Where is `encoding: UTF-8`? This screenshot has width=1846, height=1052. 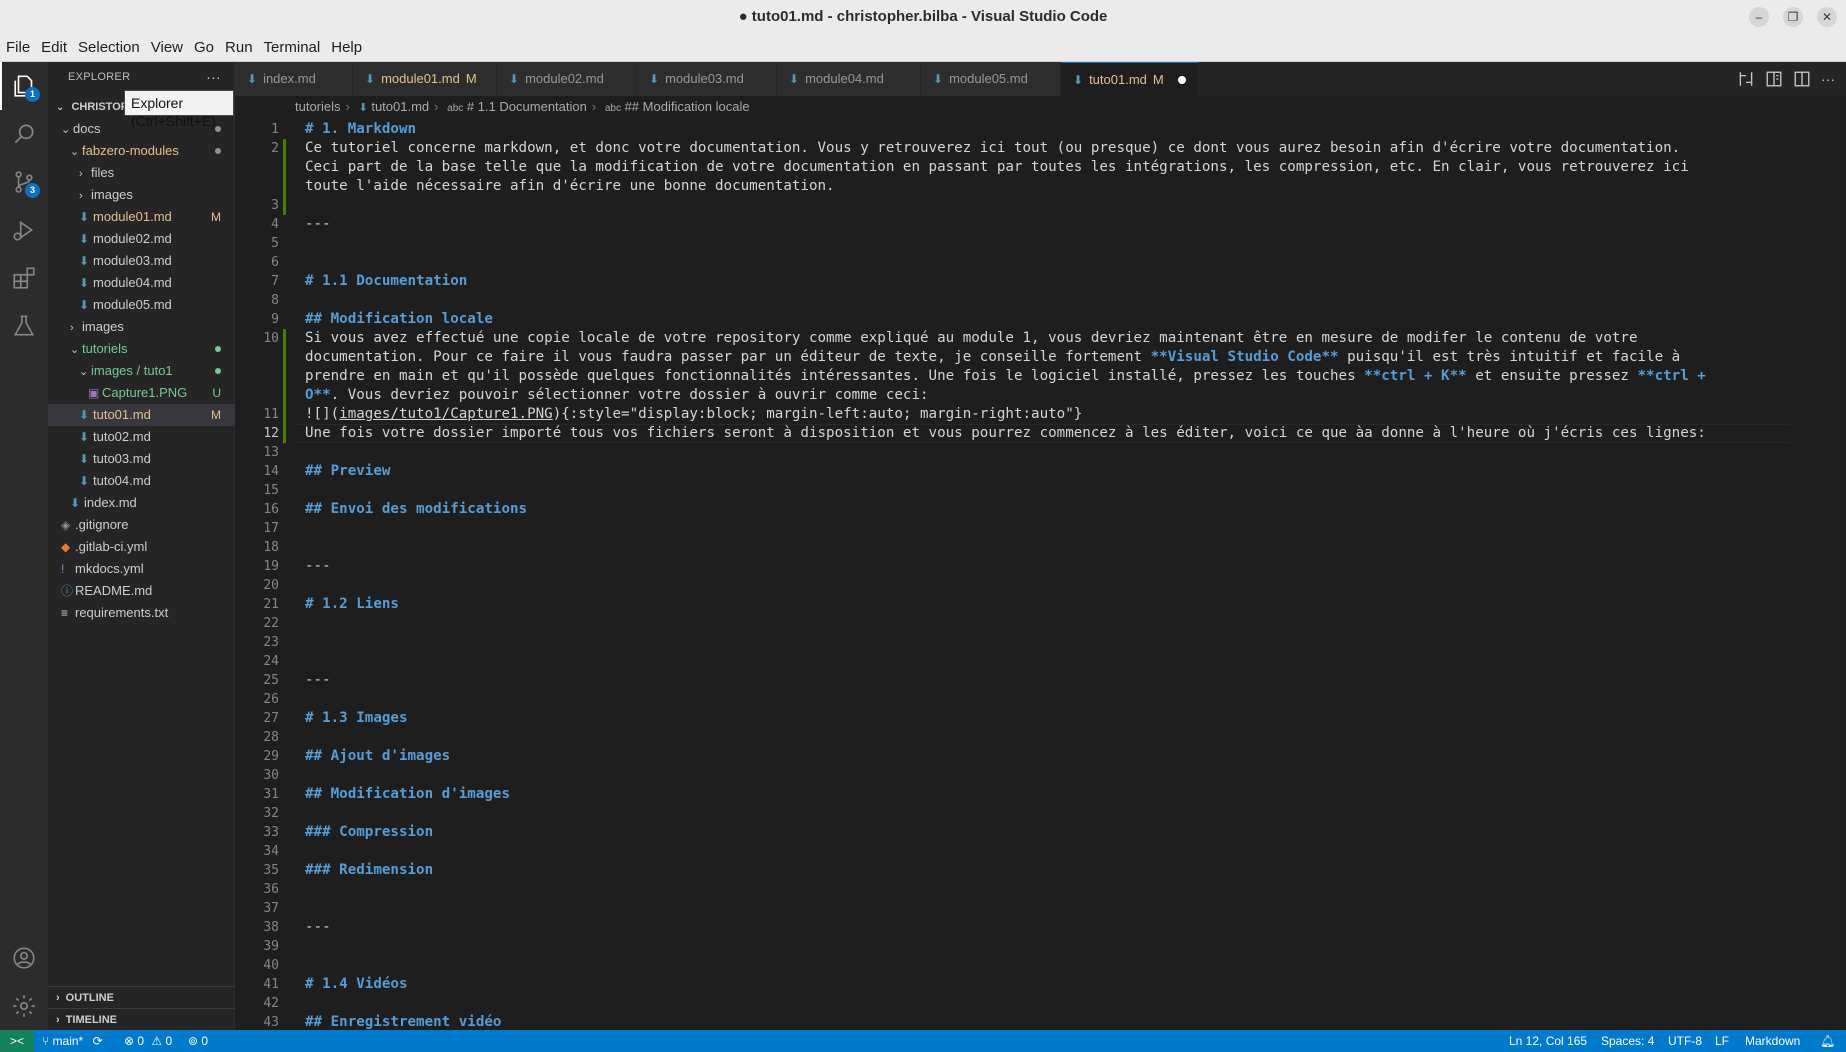
encoding: UTF-8 is located at coordinates (1685, 1041).